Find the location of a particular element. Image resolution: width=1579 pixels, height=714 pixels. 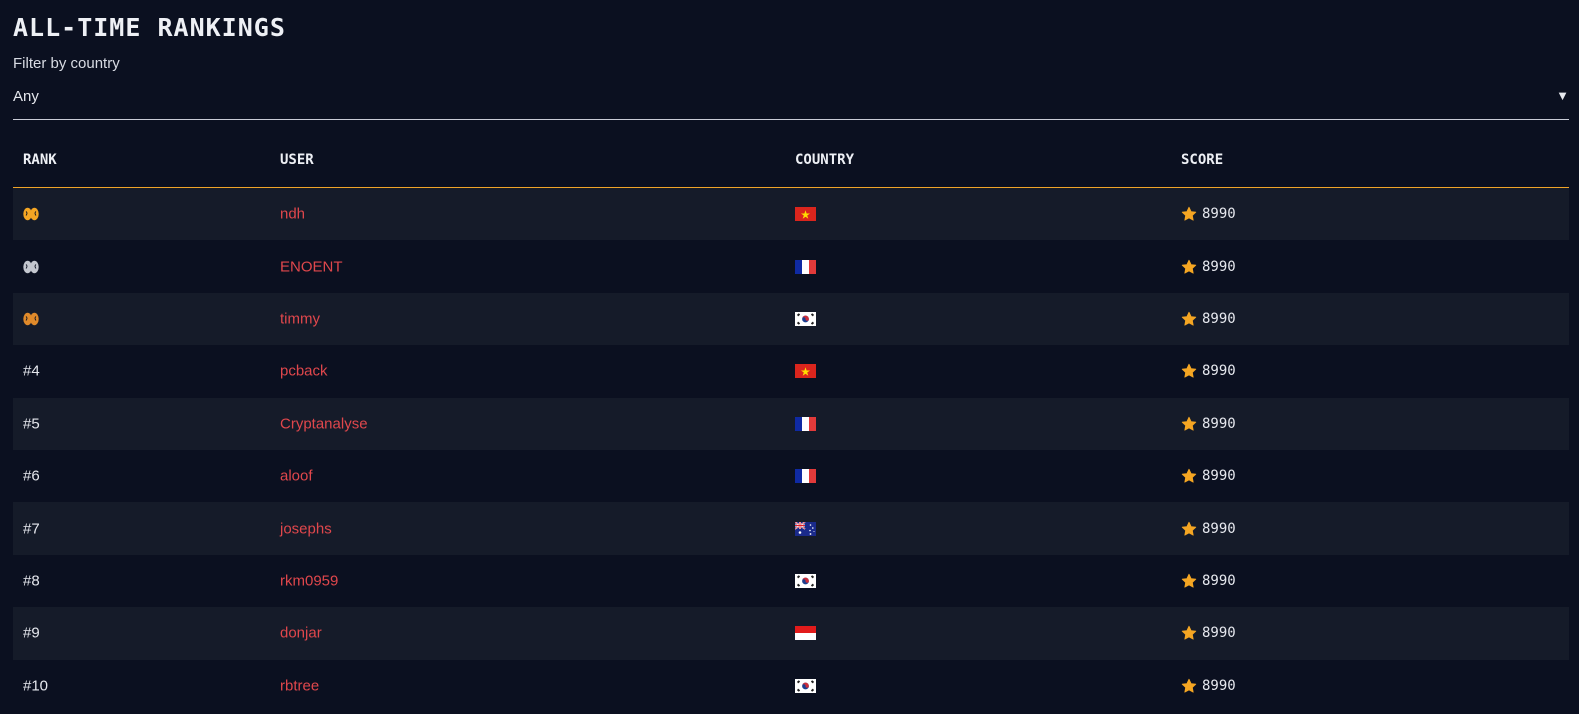

rank-value: #9 is located at coordinates (31, 633).